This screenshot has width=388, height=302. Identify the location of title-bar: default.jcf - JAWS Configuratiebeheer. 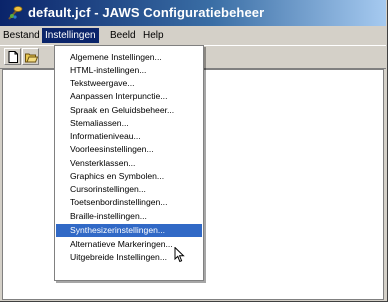
(193, 13).